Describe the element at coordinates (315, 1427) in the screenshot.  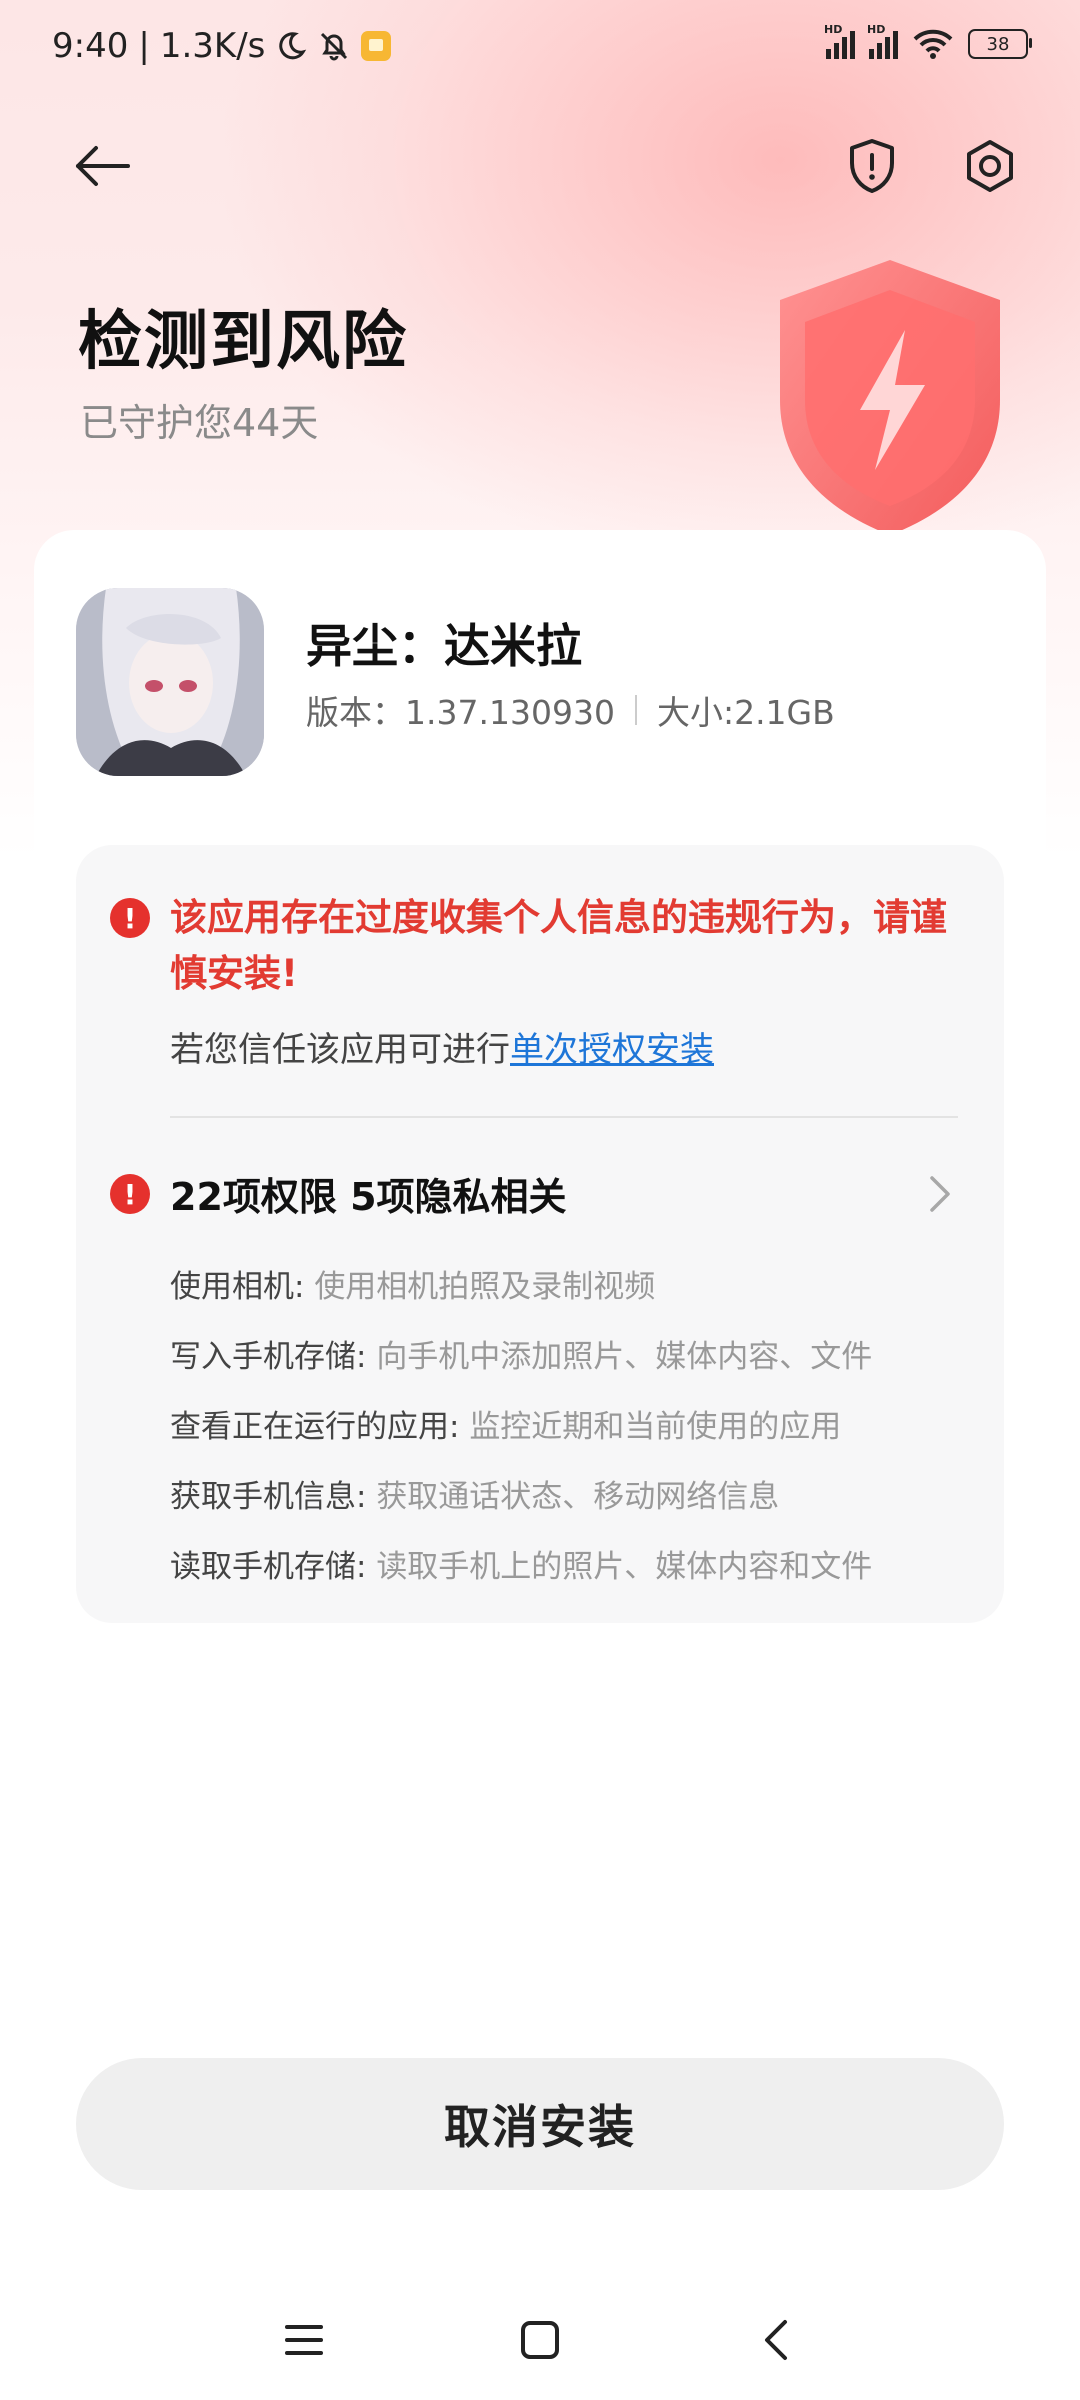
I see `permission-name: 查看正在运行的应用:` at that location.